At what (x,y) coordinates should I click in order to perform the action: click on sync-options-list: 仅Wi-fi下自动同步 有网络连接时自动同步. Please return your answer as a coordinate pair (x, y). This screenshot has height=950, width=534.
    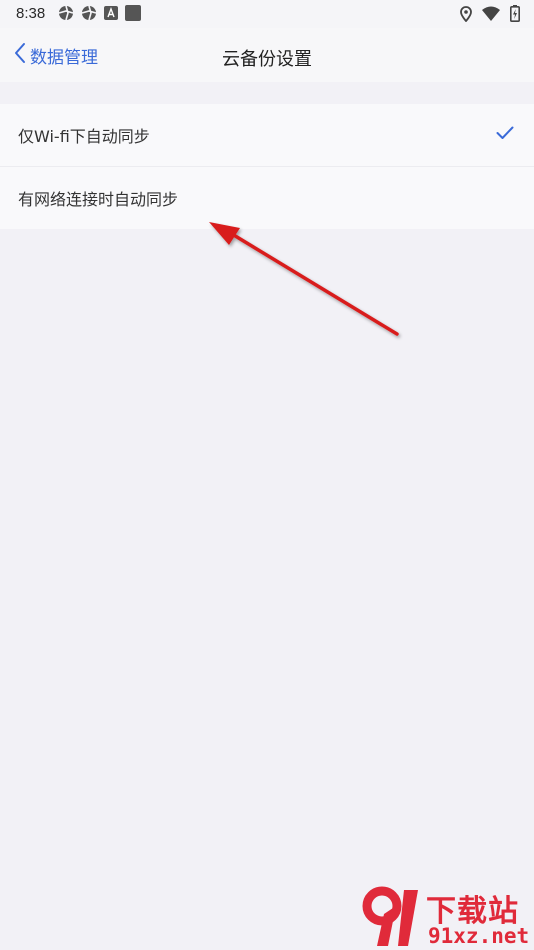
    Looking at the image, I should click on (267, 166).